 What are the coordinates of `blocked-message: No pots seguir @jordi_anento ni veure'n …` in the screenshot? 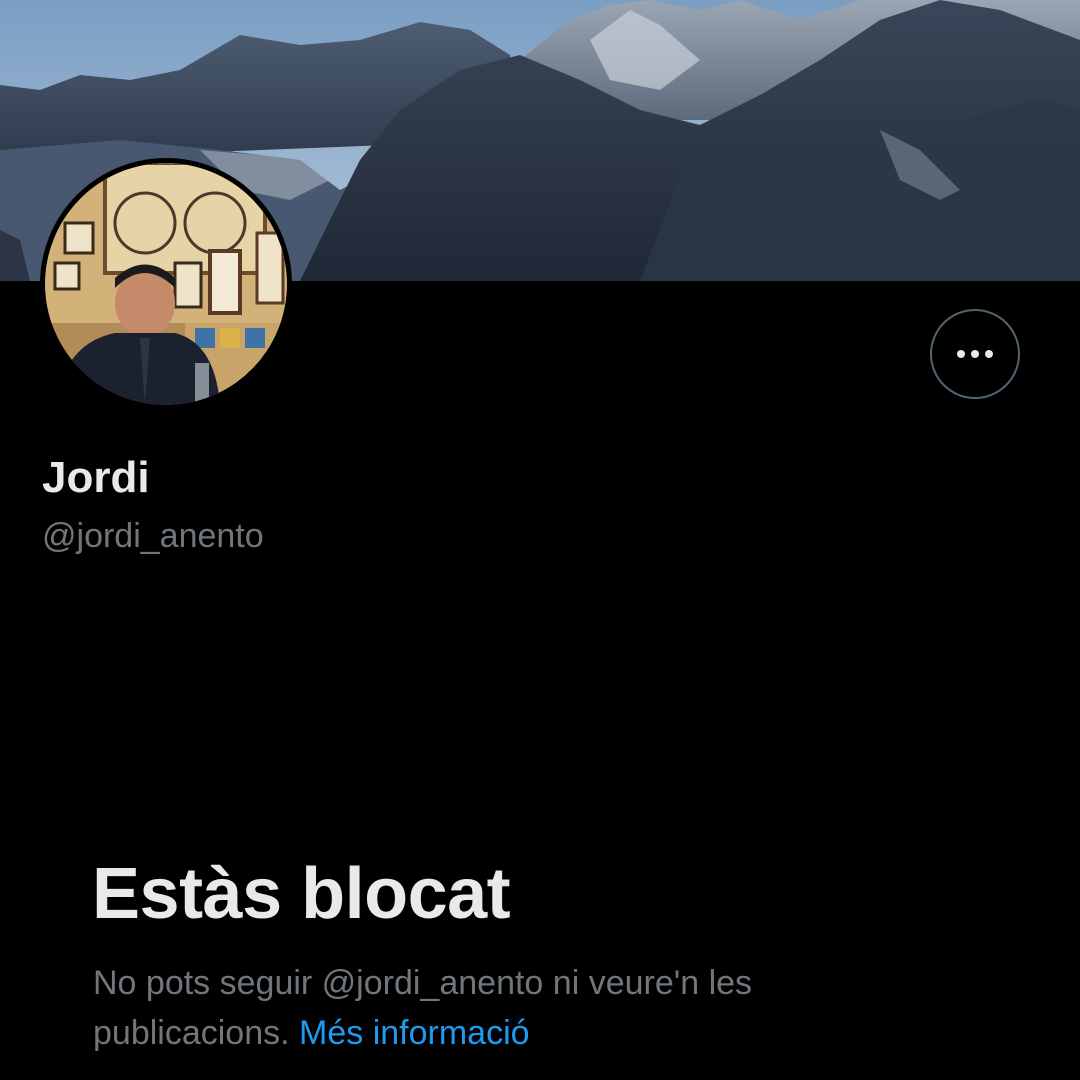 It's located at (473, 1008).